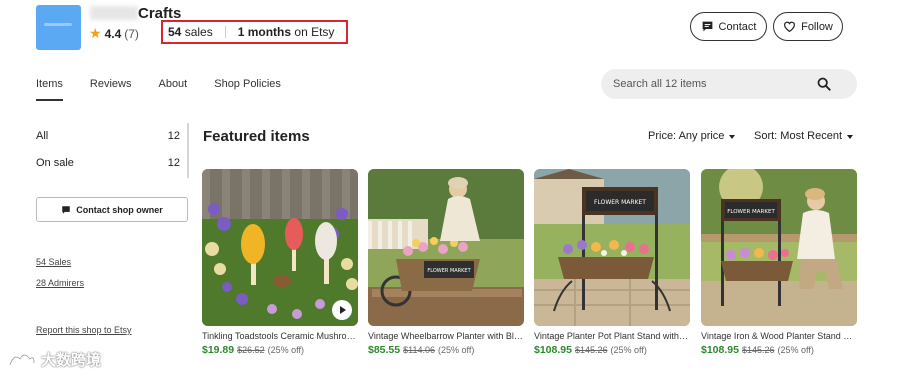 This screenshot has width=900, height=378. Describe the element at coordinates (817, 26) in the screenshot. I see `follow-label: Follow` at that location.